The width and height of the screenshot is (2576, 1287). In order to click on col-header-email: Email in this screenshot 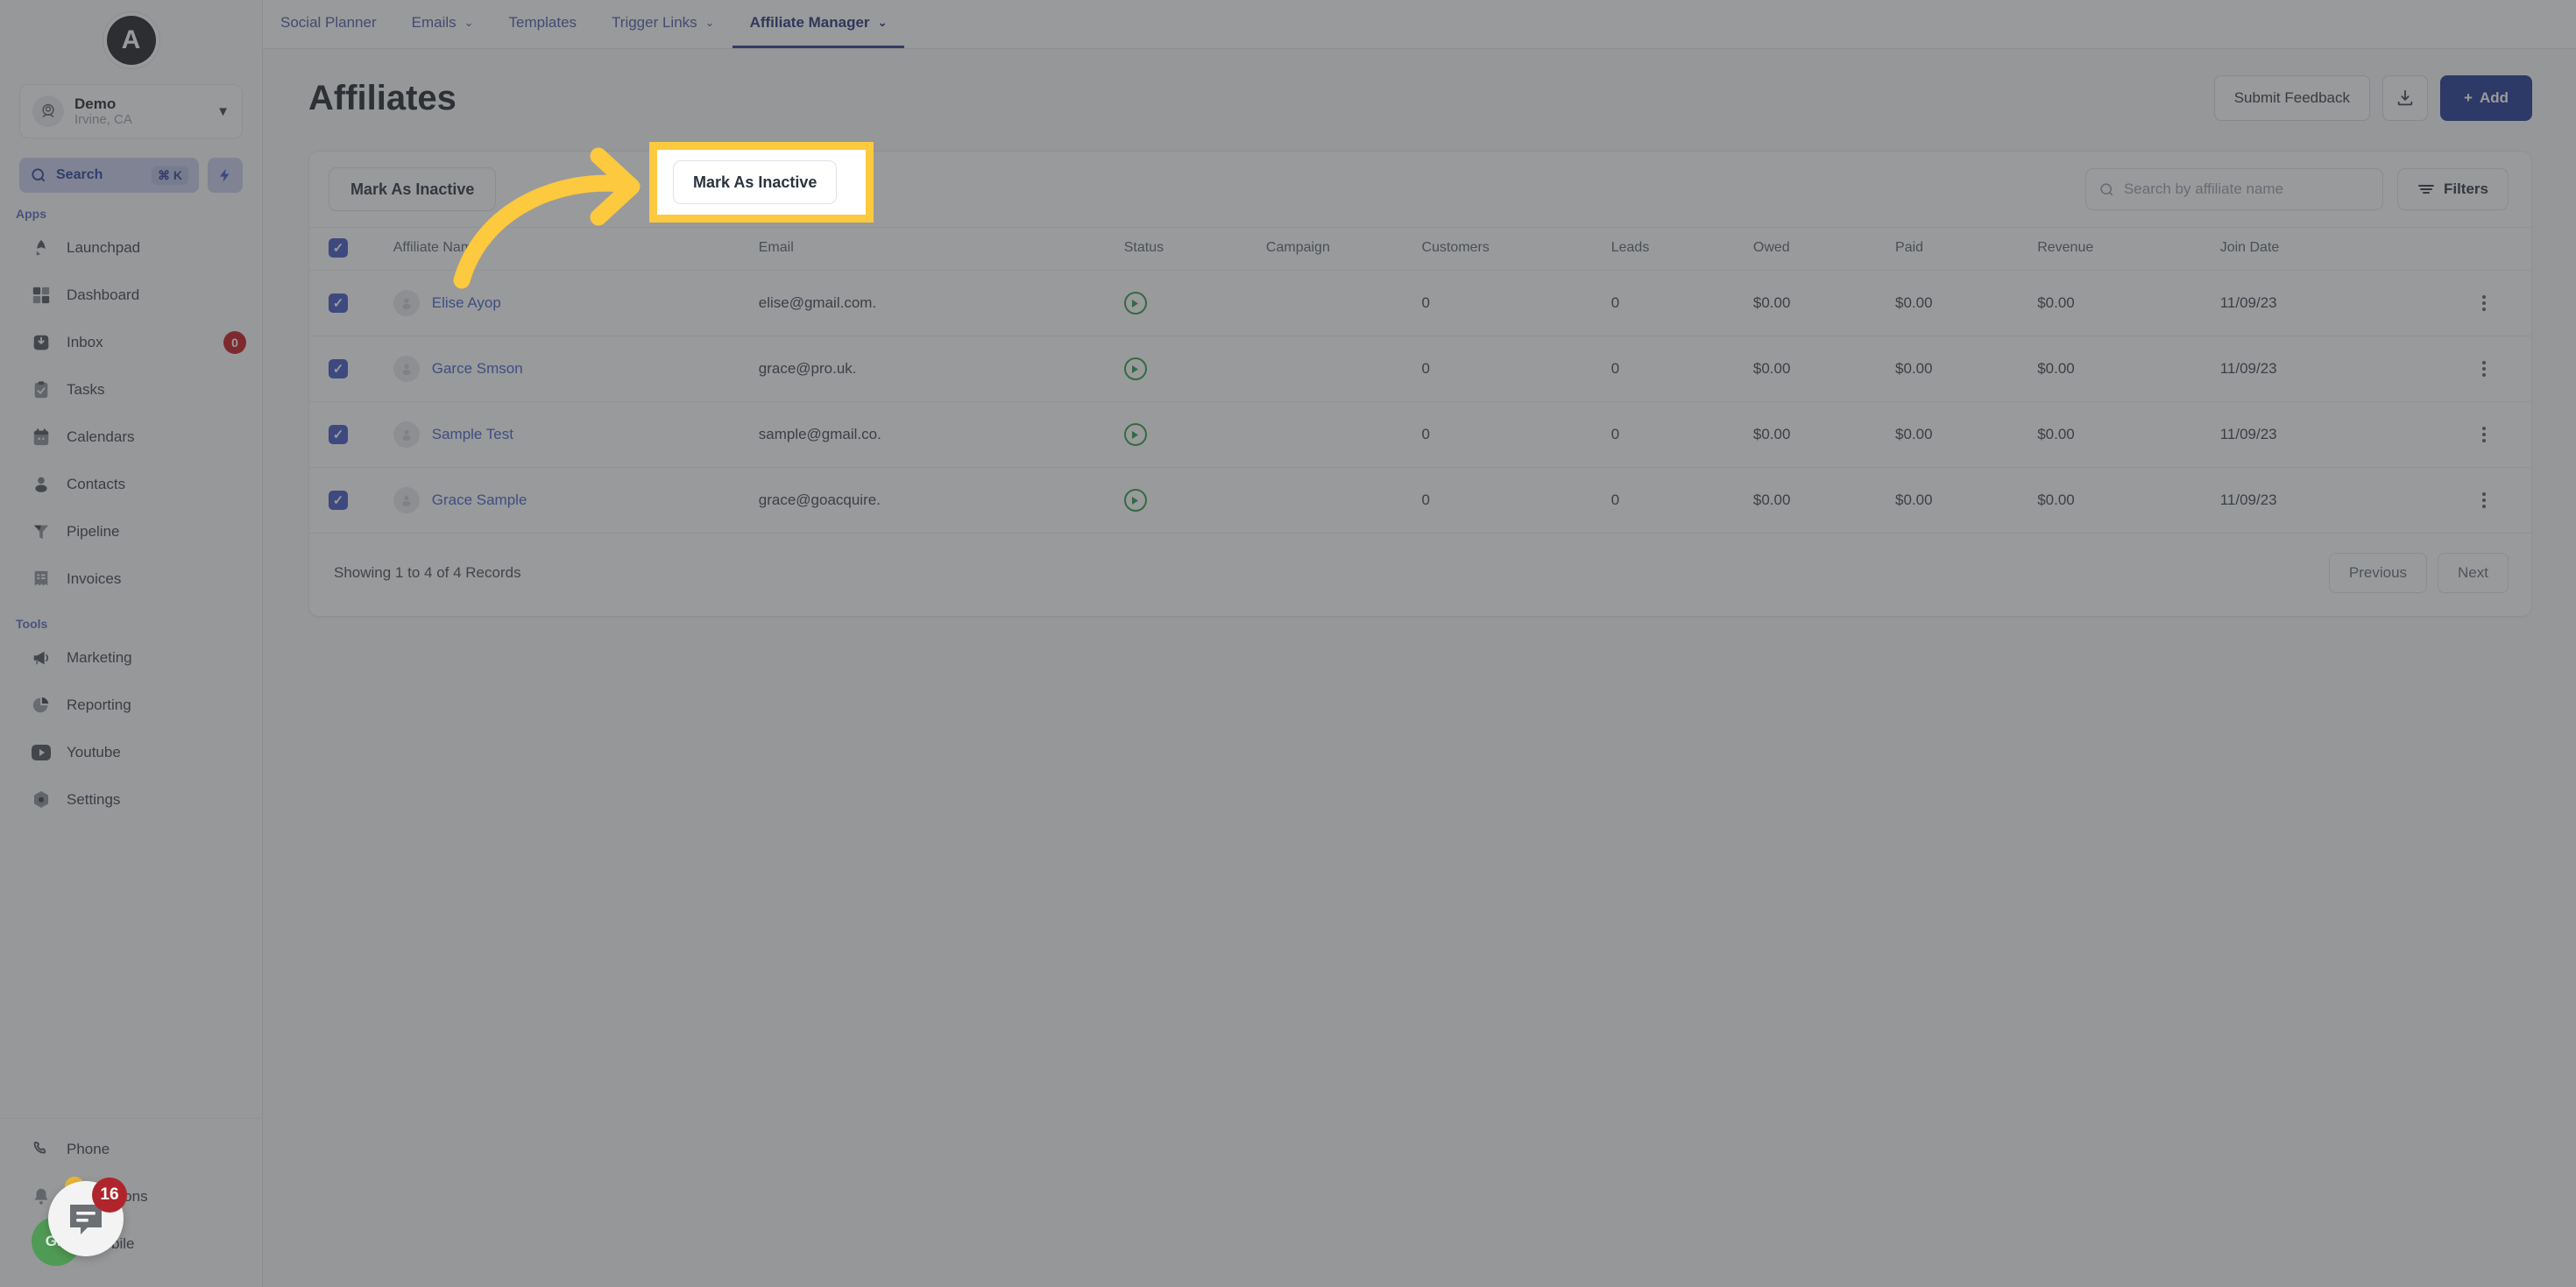, I will do `click(941, 249)`.